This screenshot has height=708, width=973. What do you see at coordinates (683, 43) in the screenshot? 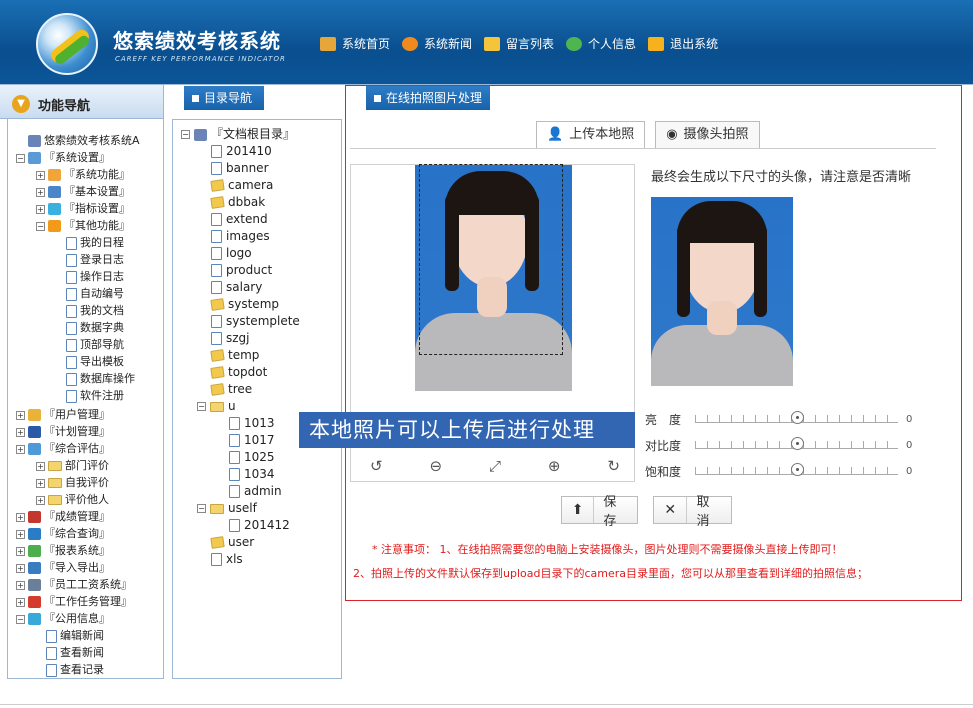
I see `nav-logout: 退出系统` at bounding box center [683, 43].